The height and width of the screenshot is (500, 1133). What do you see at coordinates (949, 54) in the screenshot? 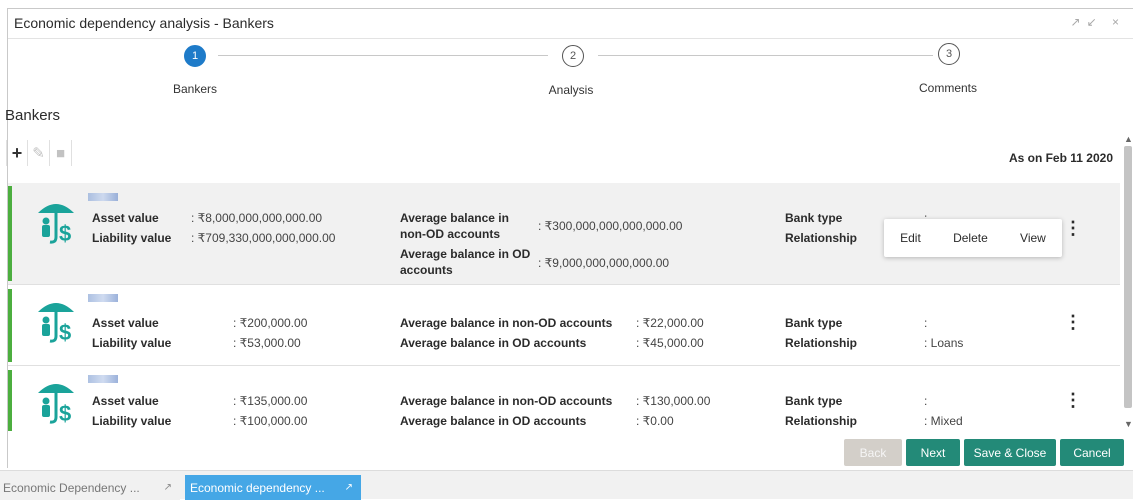
I see `step-3-indicator: 3` at bounding box center [949, 54].